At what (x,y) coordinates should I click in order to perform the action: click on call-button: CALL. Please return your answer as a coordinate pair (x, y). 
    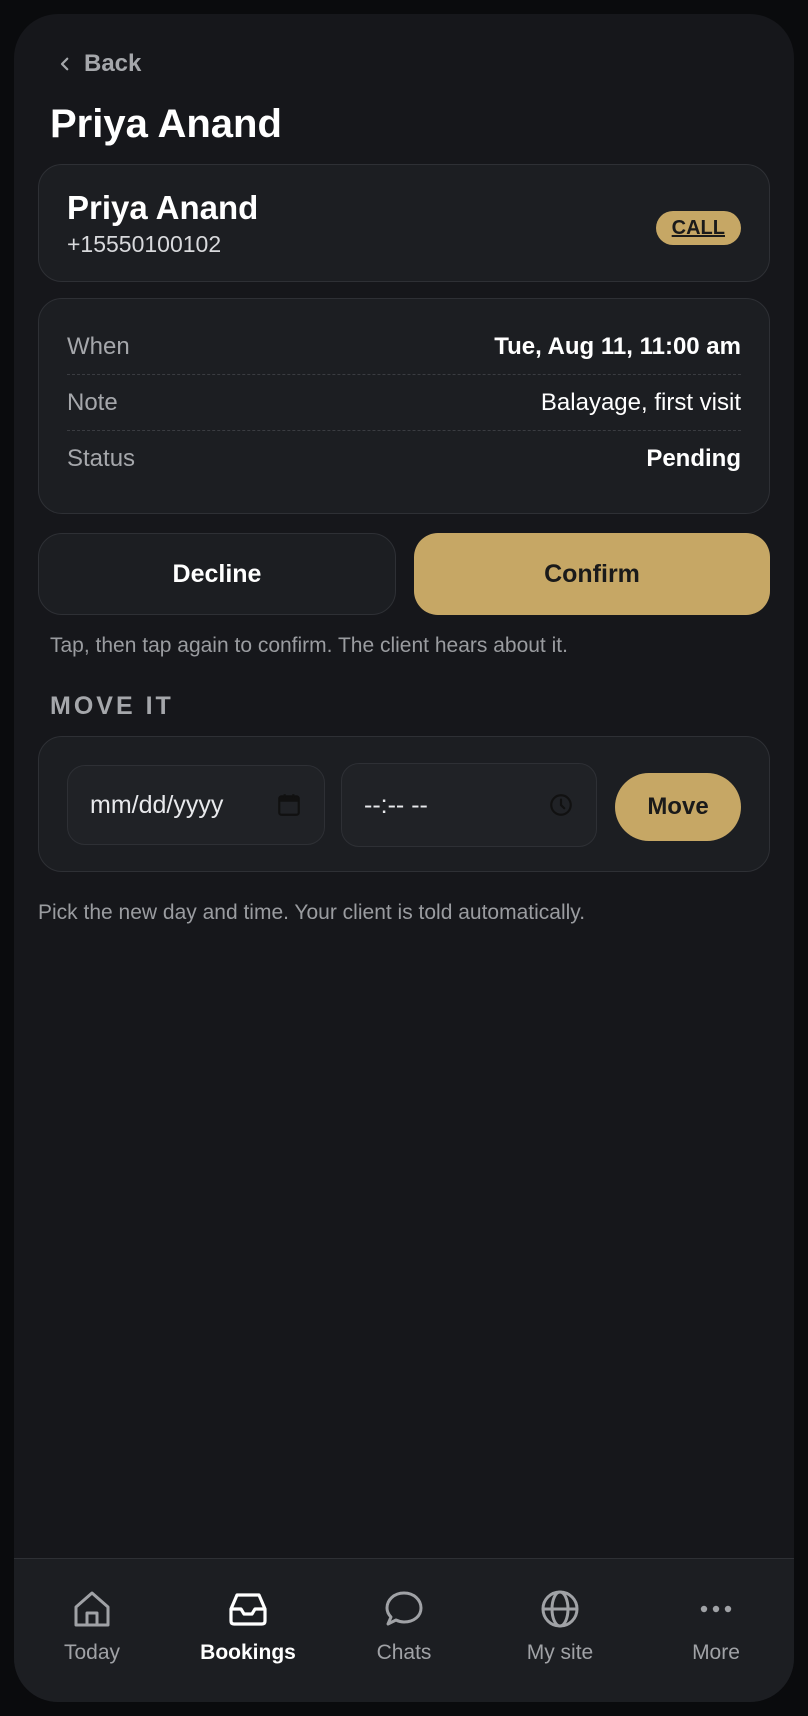
    Looking at the image, I should click on (698, 228).